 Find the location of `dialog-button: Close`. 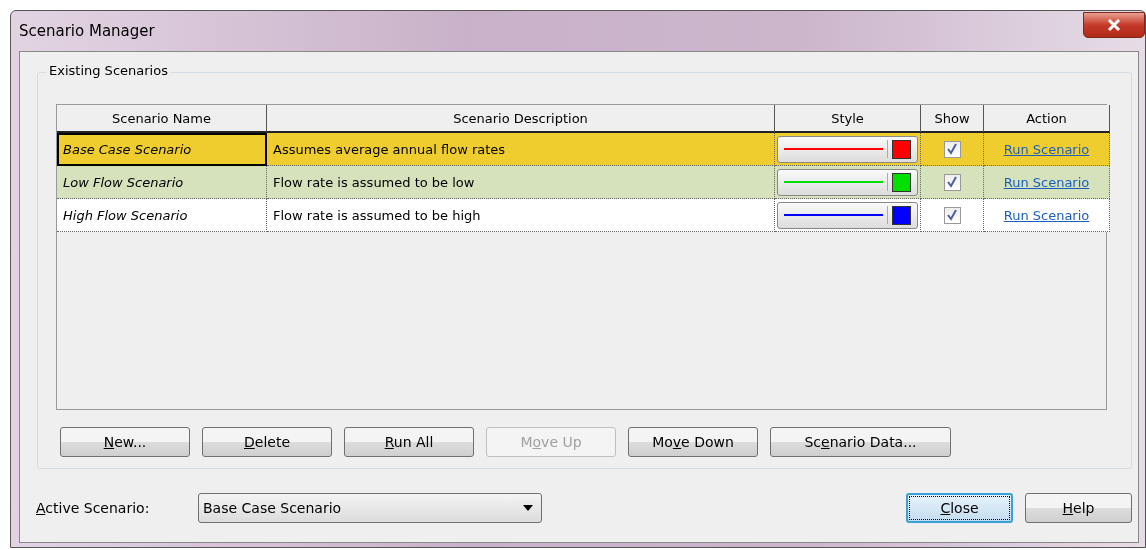

dialog-button: Close is located at coordinates (959, 508).